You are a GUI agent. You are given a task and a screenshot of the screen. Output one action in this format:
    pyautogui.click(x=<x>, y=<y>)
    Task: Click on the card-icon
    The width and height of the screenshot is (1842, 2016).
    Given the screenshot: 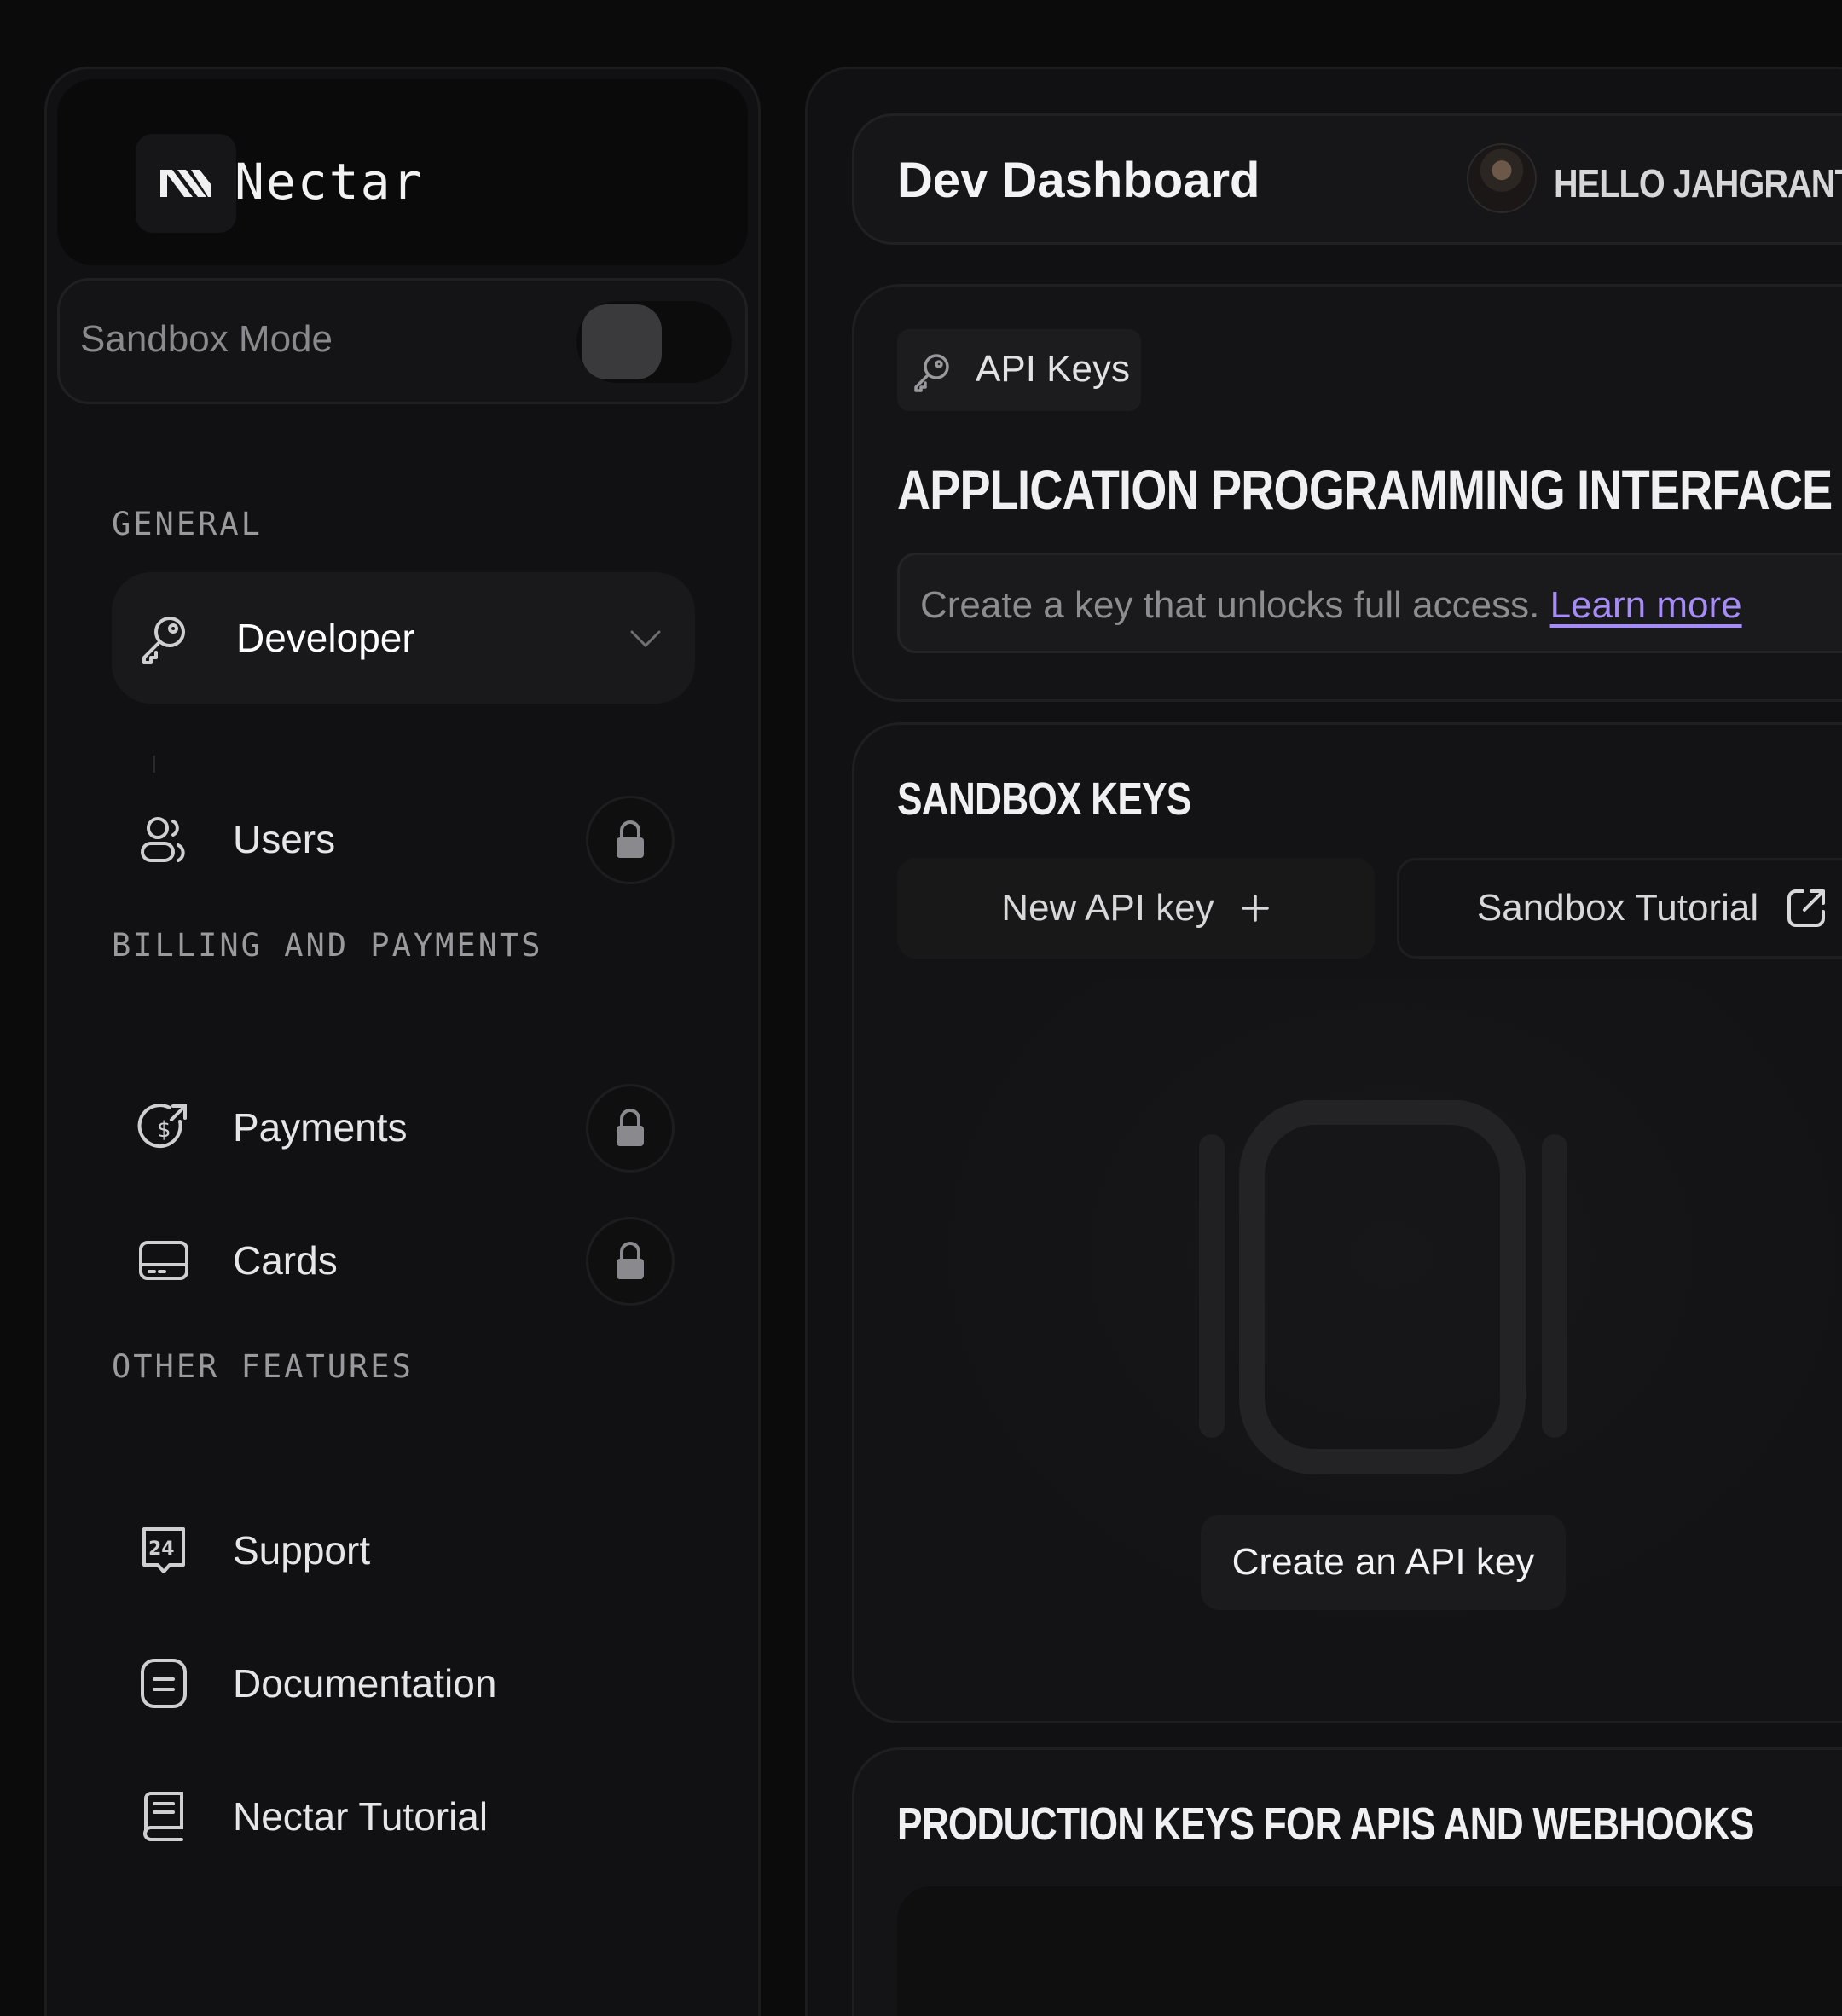 What is the action you would take?
    pyautogui.click(x=163, y=1260)
    